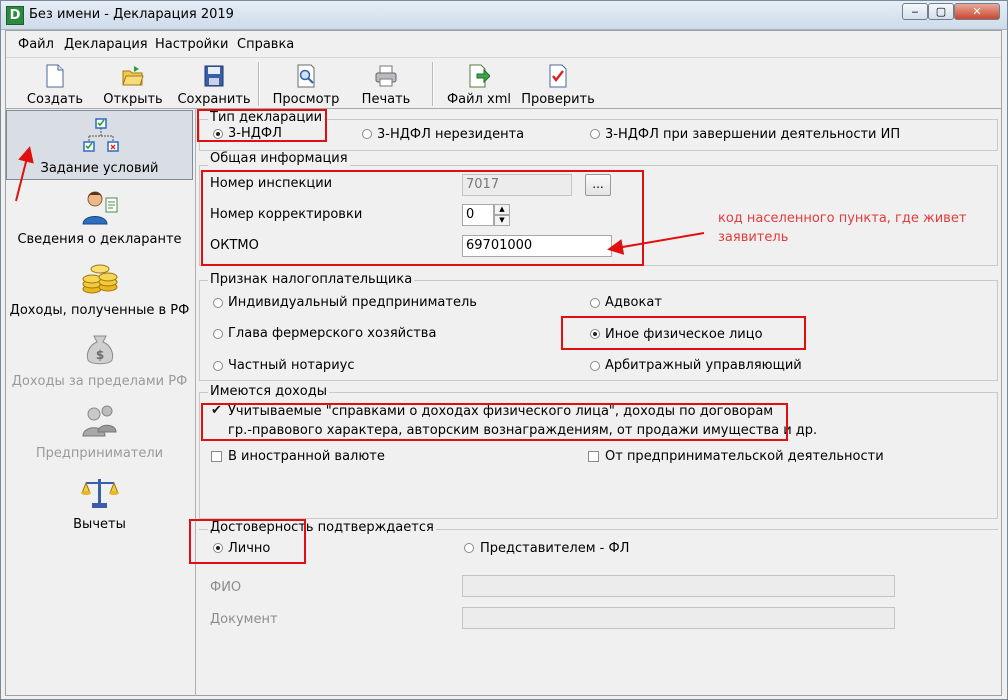 The image size is (1008, 700). I want to click on arrow-to-oktmo-icon, so click(656, 243).